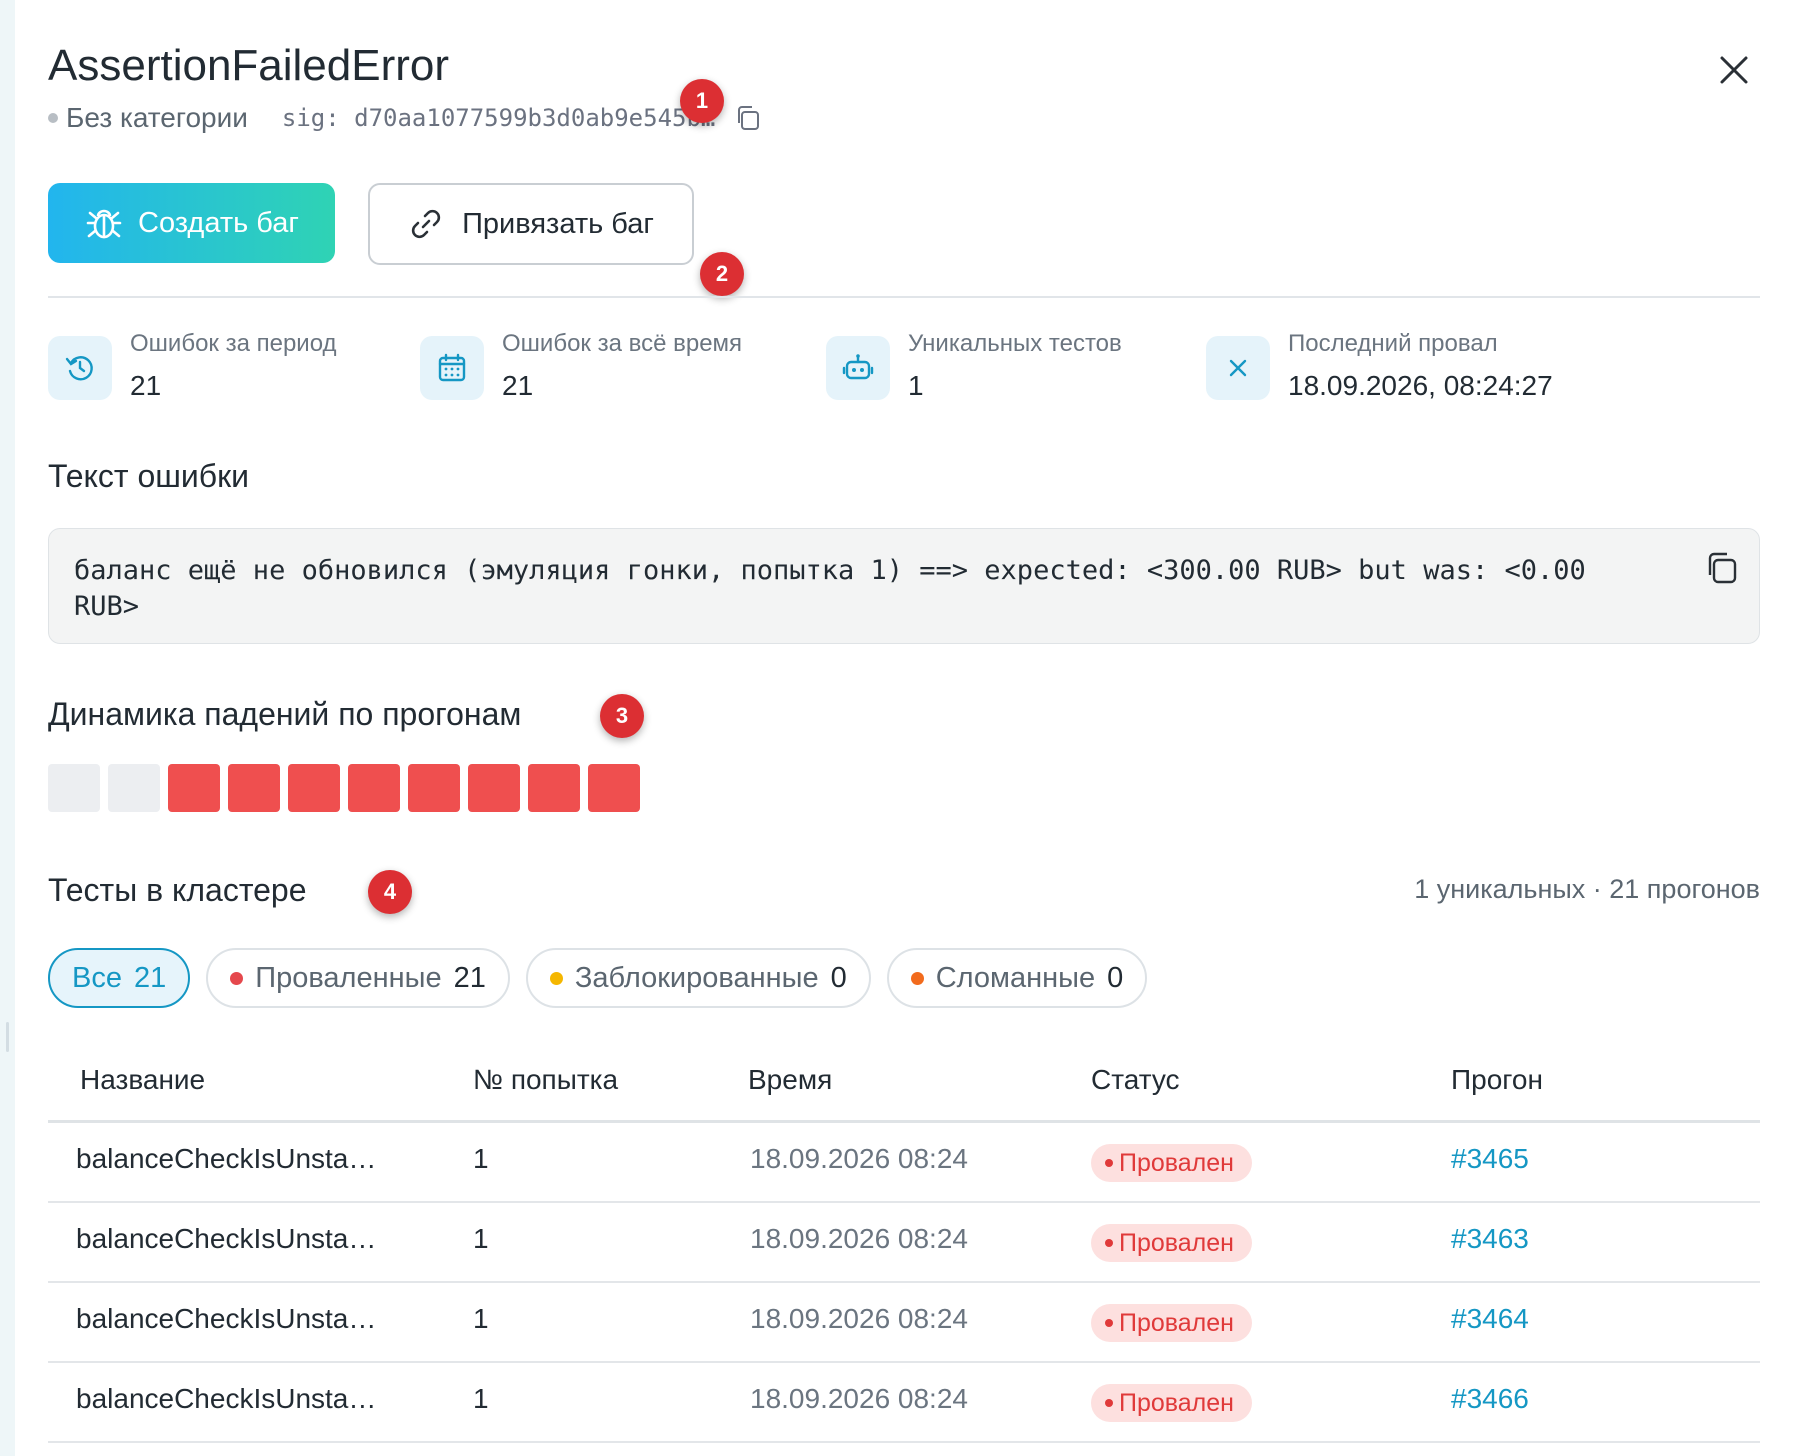 The height and width of the screenshot is (1456, 1800). I want to click on filter-chip: Все 21, so click(119, 978).